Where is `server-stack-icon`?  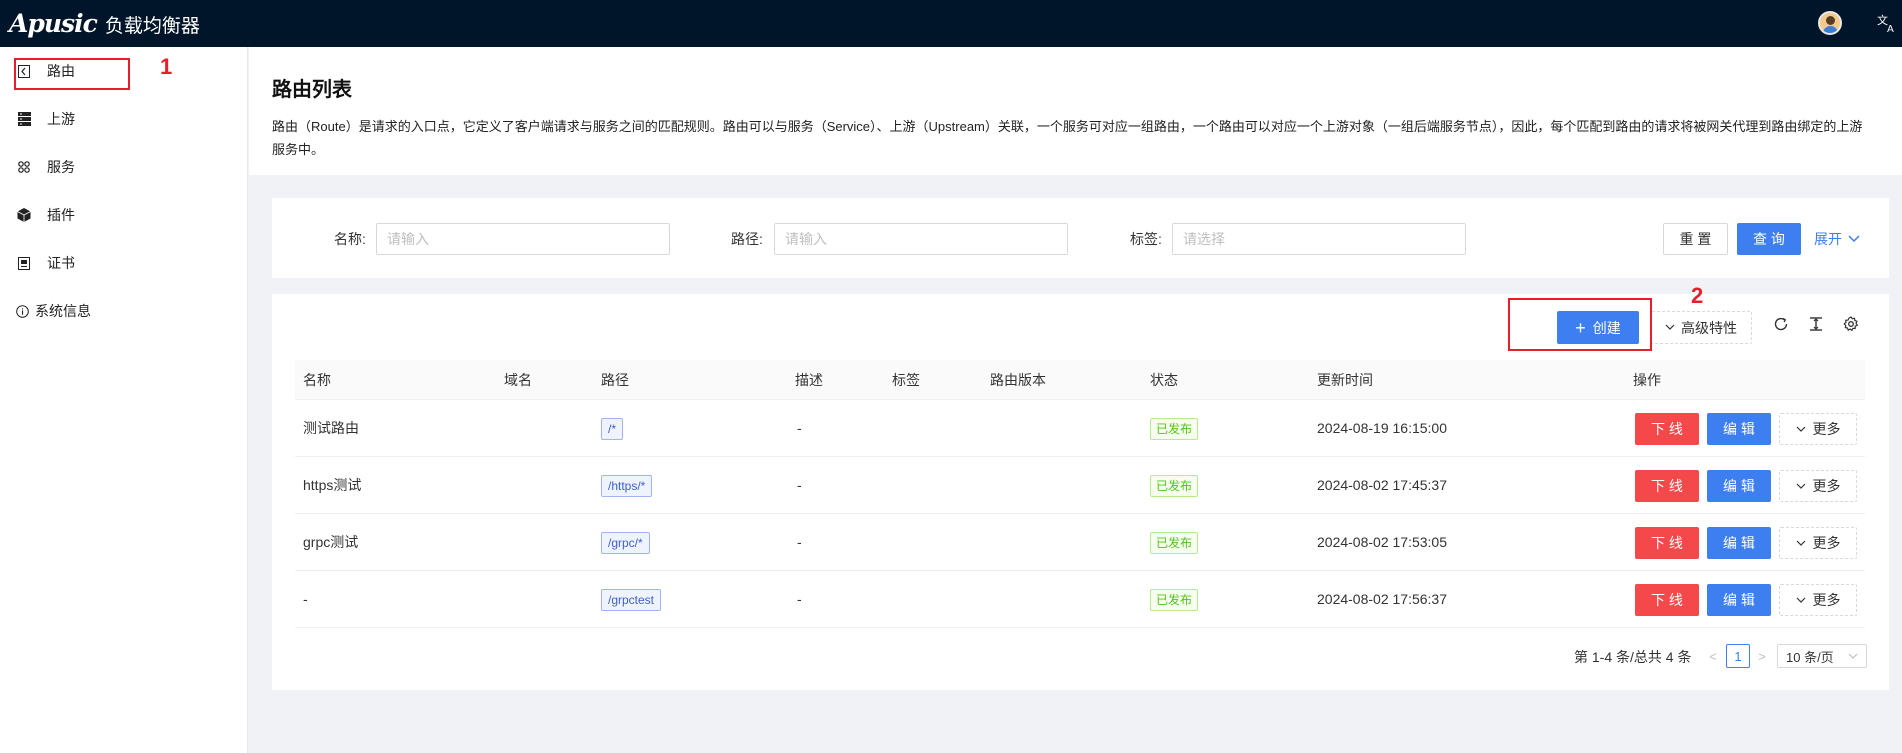
server-stack-icon is located at coordinates (24, 119).